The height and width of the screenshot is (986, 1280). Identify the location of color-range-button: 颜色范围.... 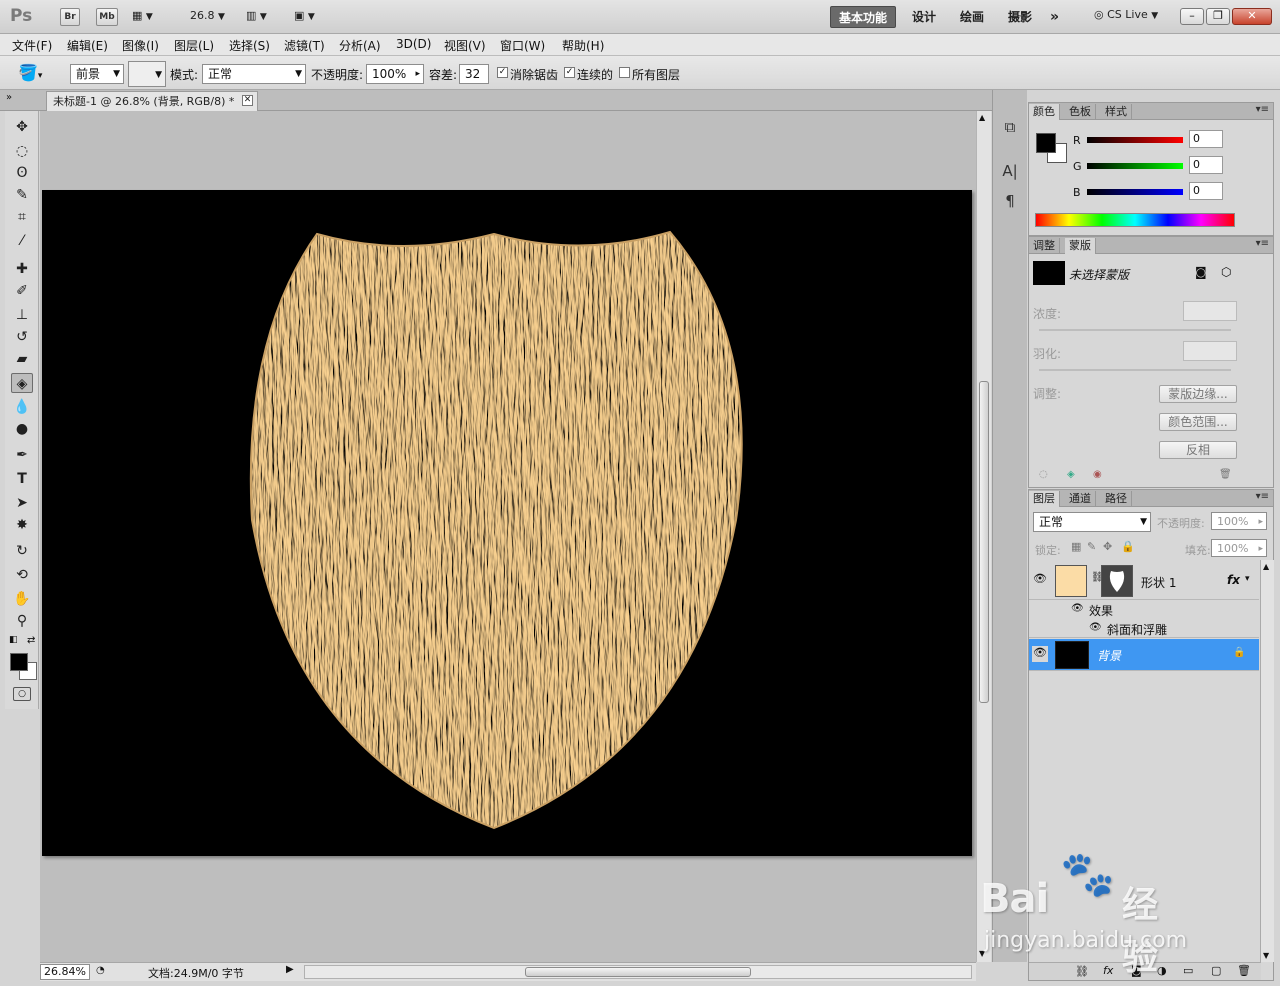
(1198, 422).